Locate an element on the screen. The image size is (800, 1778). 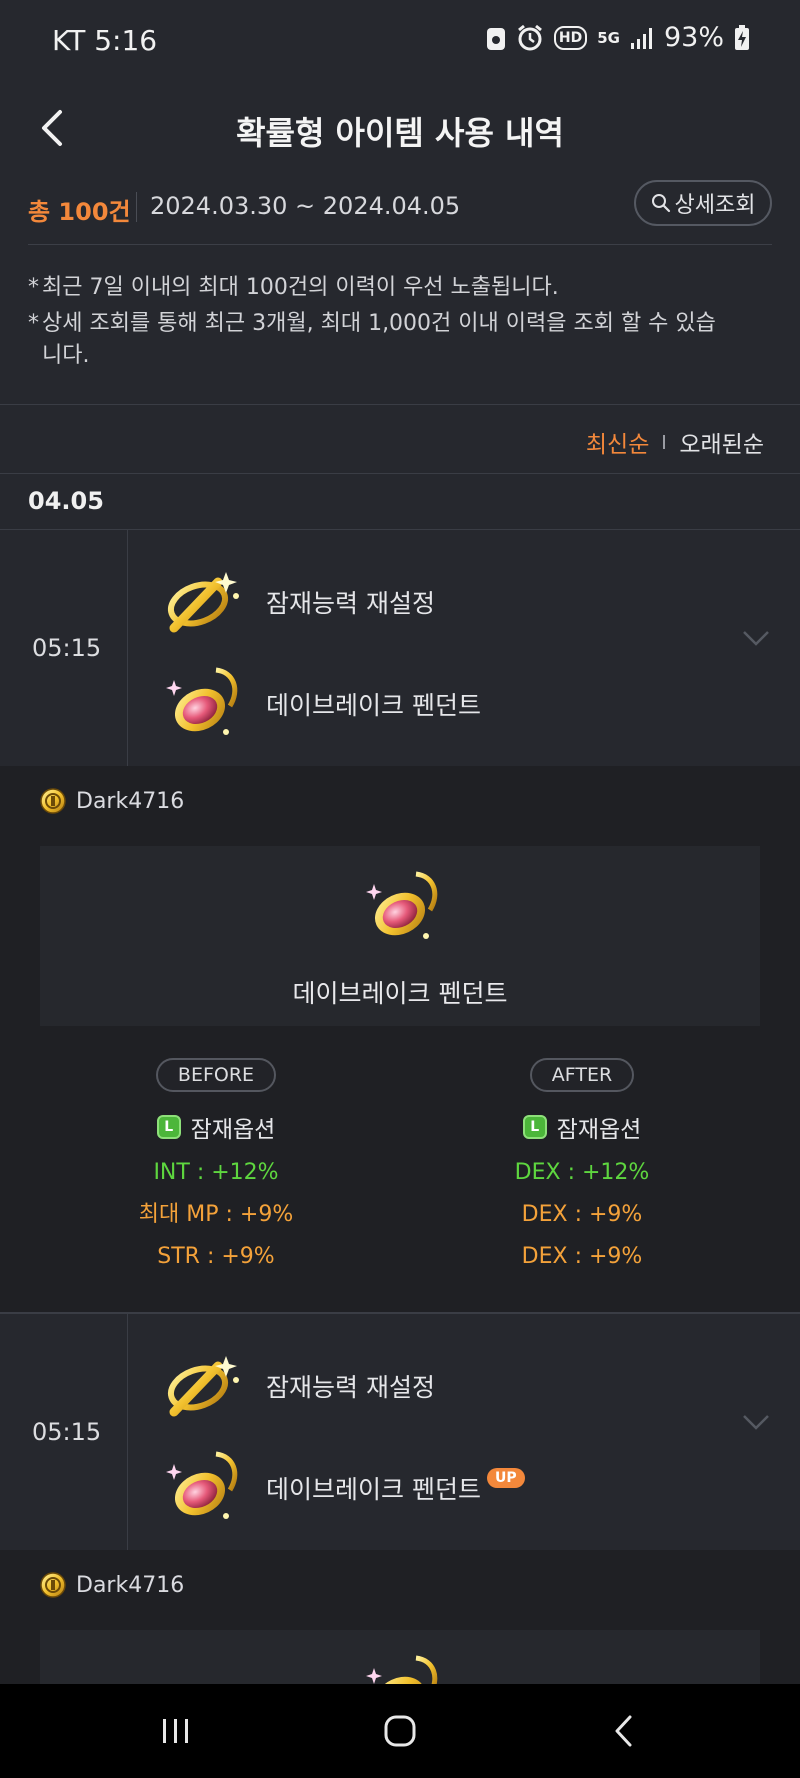
summary-bar: 총 100건 2024.03.30 ~ 2024.04.05 상세조회 is located at coordinates (400, 211).